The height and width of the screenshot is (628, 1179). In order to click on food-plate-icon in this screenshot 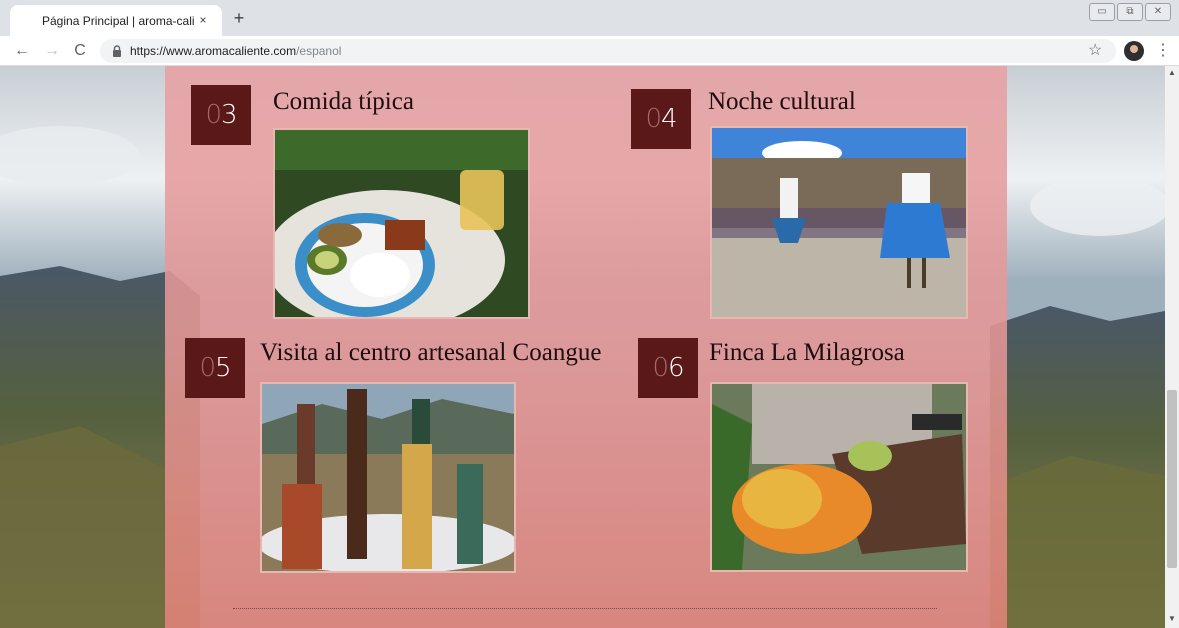, I will do `click(401, 223)`.